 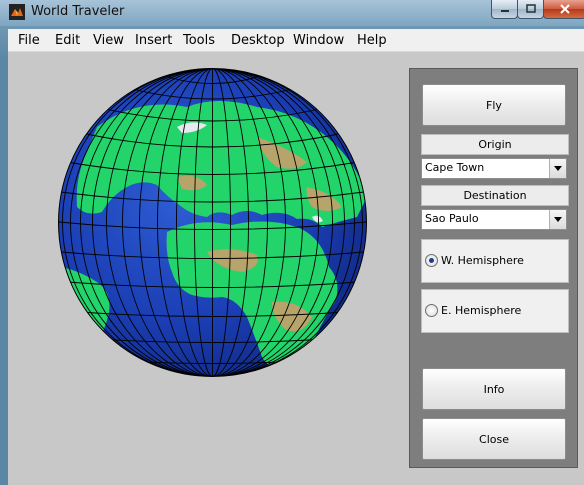 What do you see at coordinates (108, 40) in the screenshot?
I see `menu-view: View` at bounding box center [108, 40].